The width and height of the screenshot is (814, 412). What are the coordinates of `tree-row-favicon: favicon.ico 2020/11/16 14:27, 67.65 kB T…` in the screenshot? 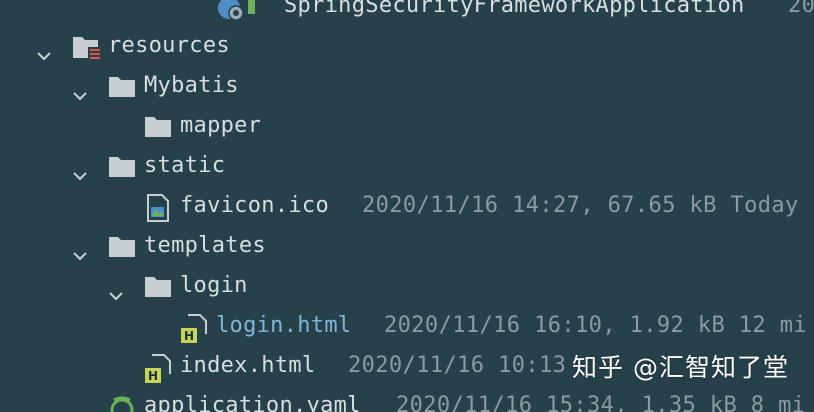 It's located at (407, 206).